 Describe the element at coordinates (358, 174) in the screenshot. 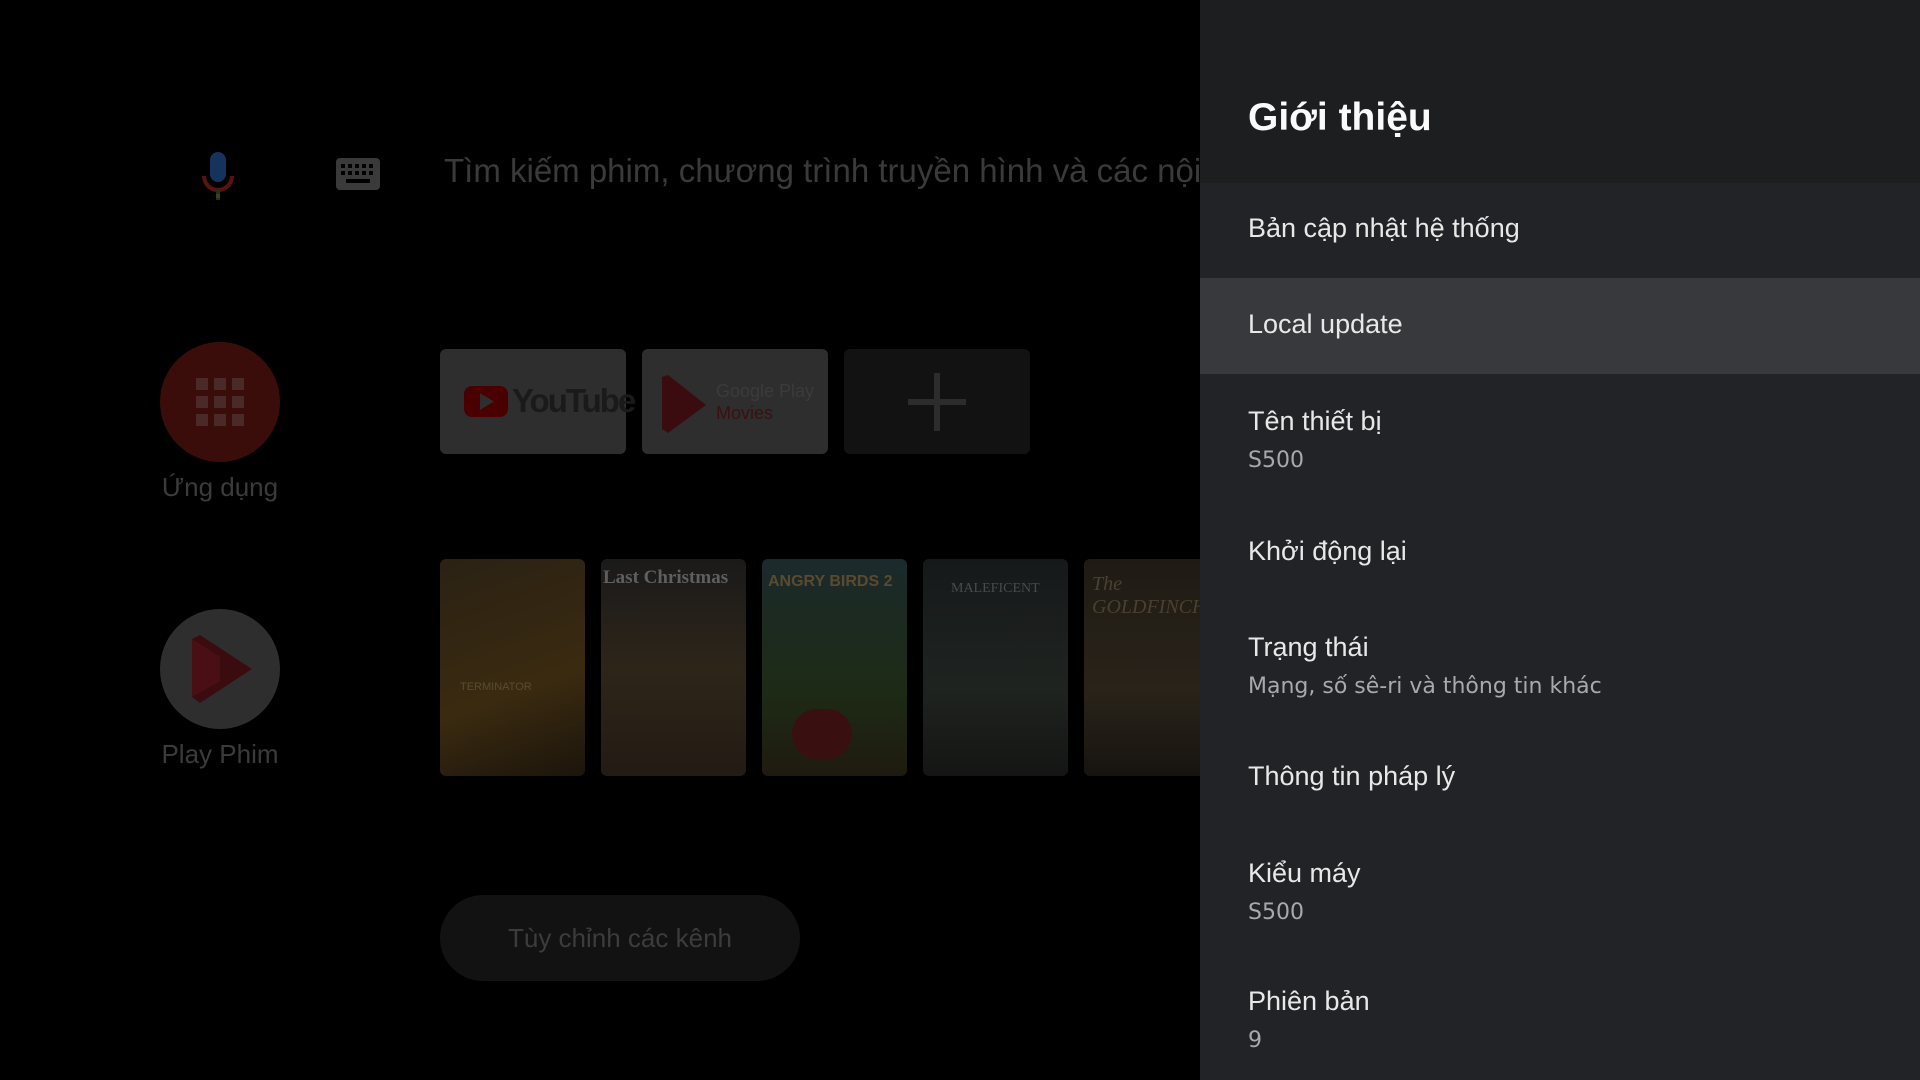

I see `keyboard-icon` at that location.